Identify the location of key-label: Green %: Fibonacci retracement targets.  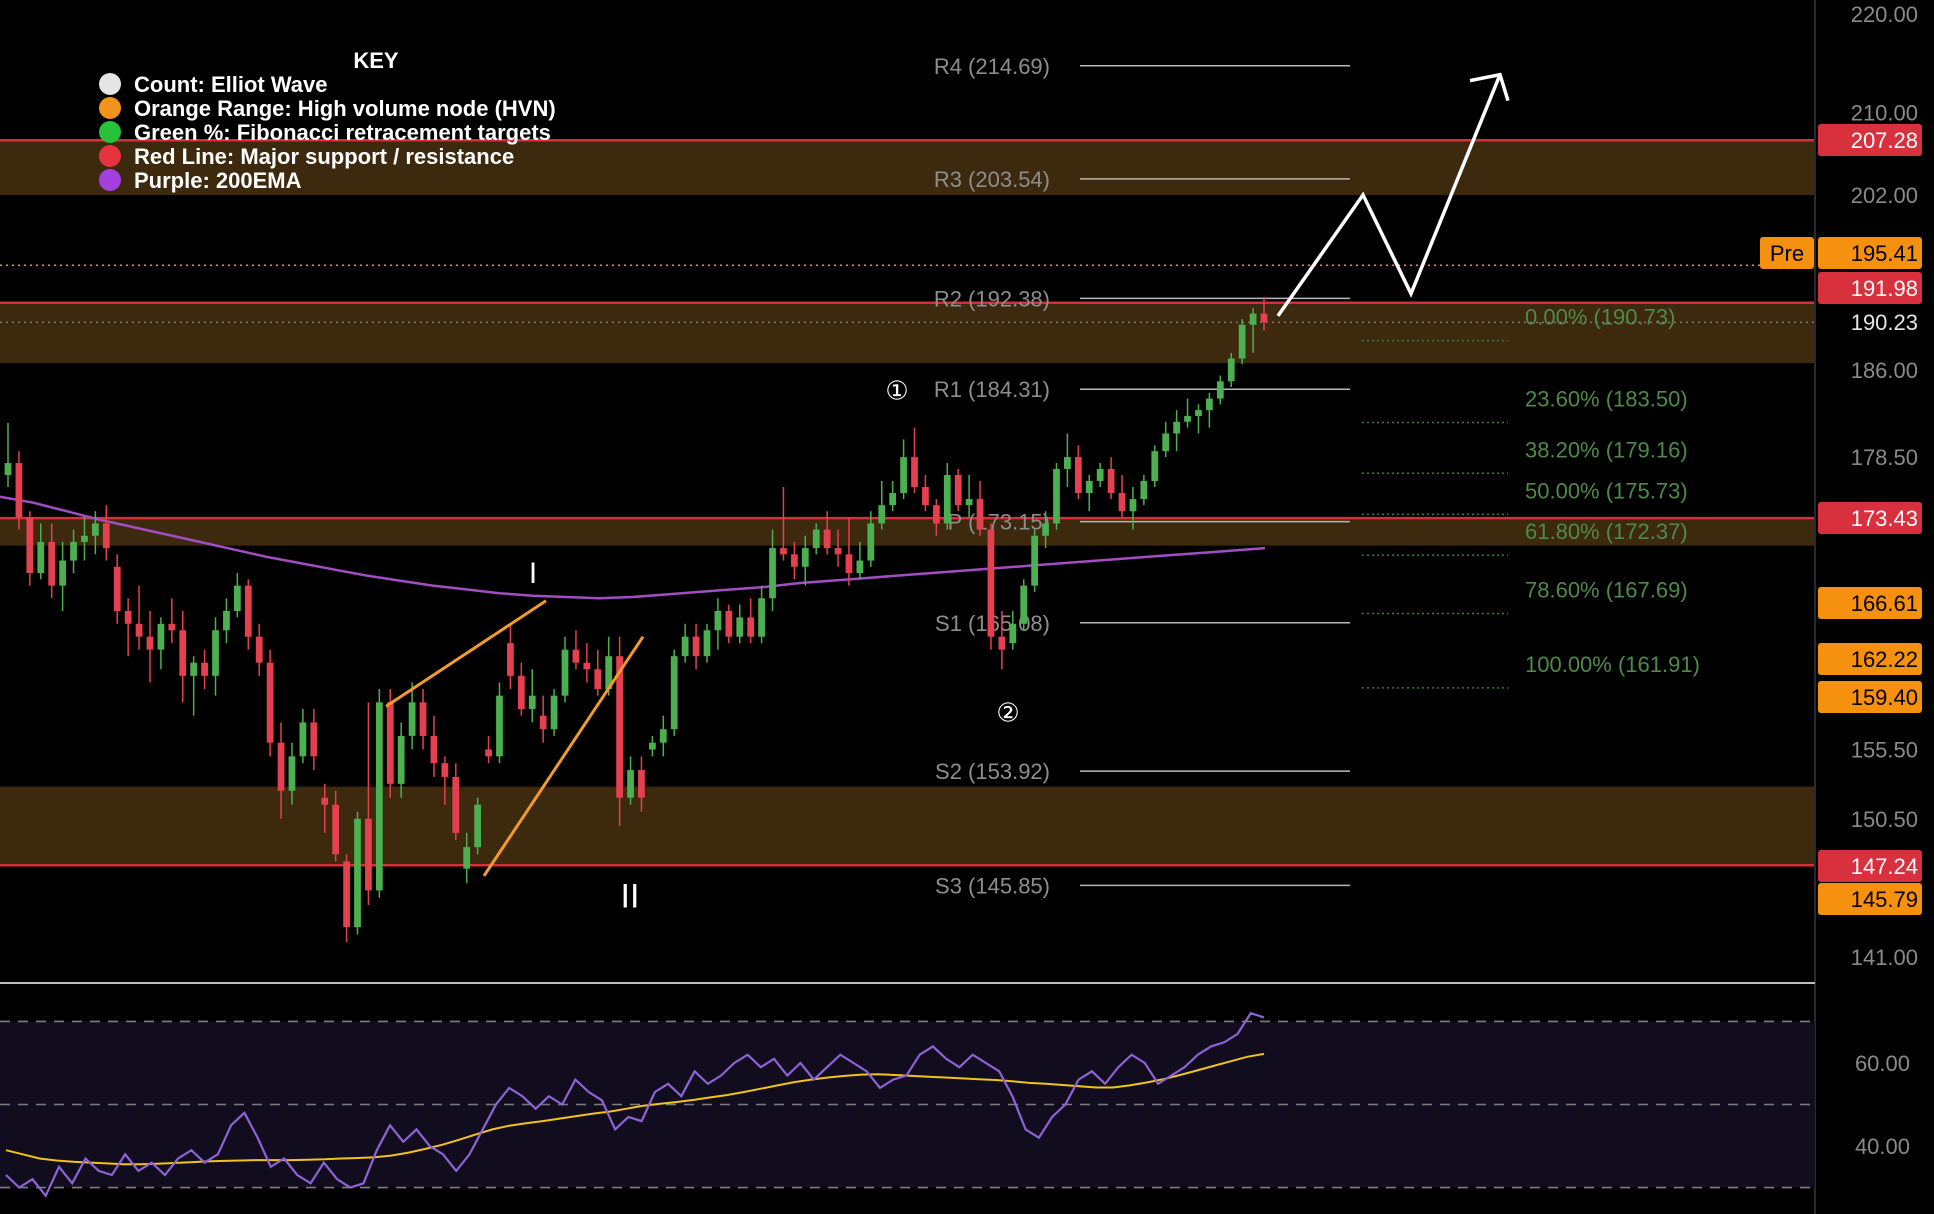
(342, 132).